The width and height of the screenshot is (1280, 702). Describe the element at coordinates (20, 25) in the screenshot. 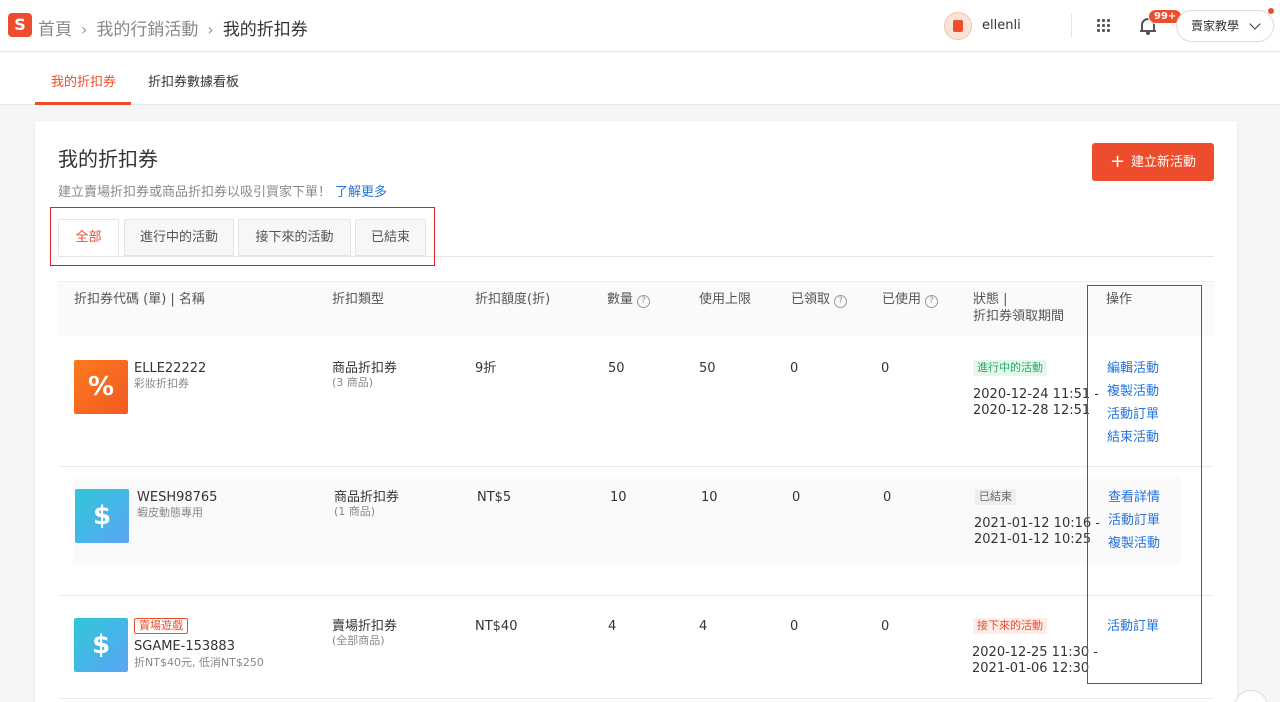

I see `shopee-logo-icon: S` at that location.